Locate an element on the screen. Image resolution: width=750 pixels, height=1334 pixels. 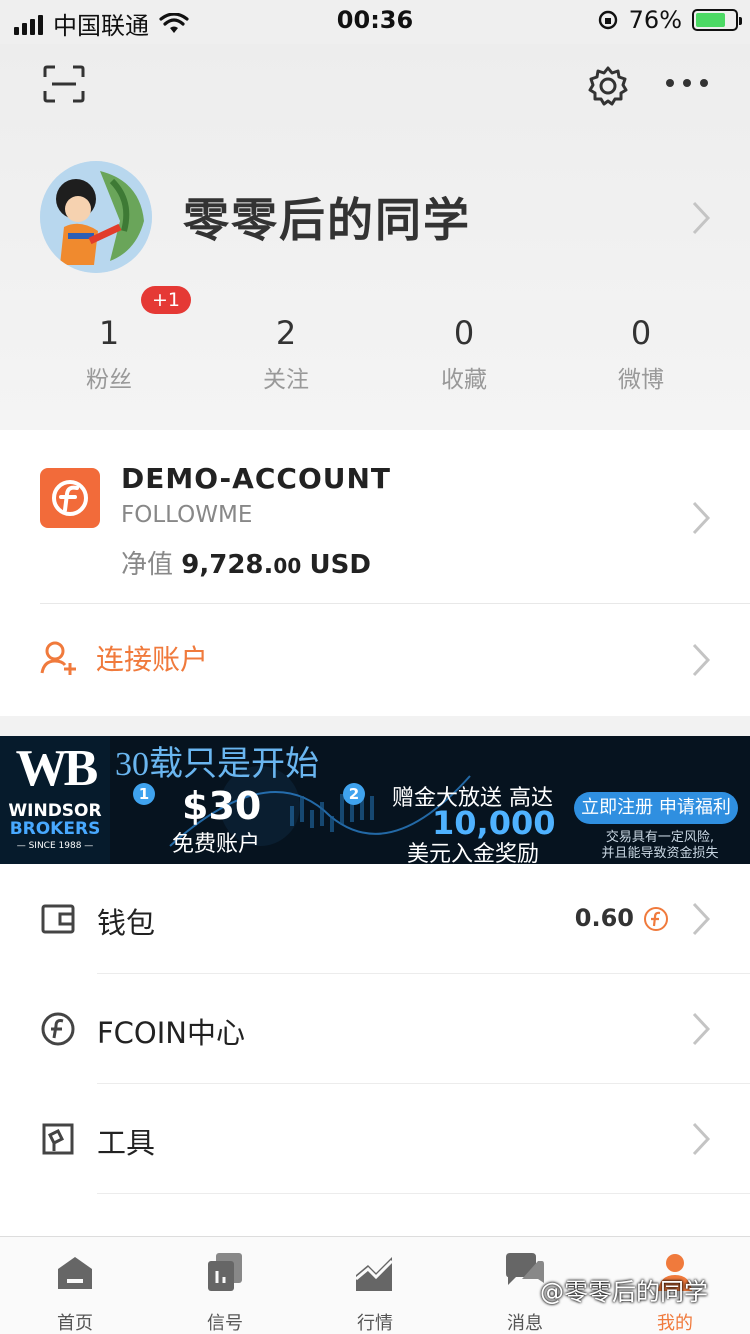
following-label: 关注 is located at coordinates (286, 380).